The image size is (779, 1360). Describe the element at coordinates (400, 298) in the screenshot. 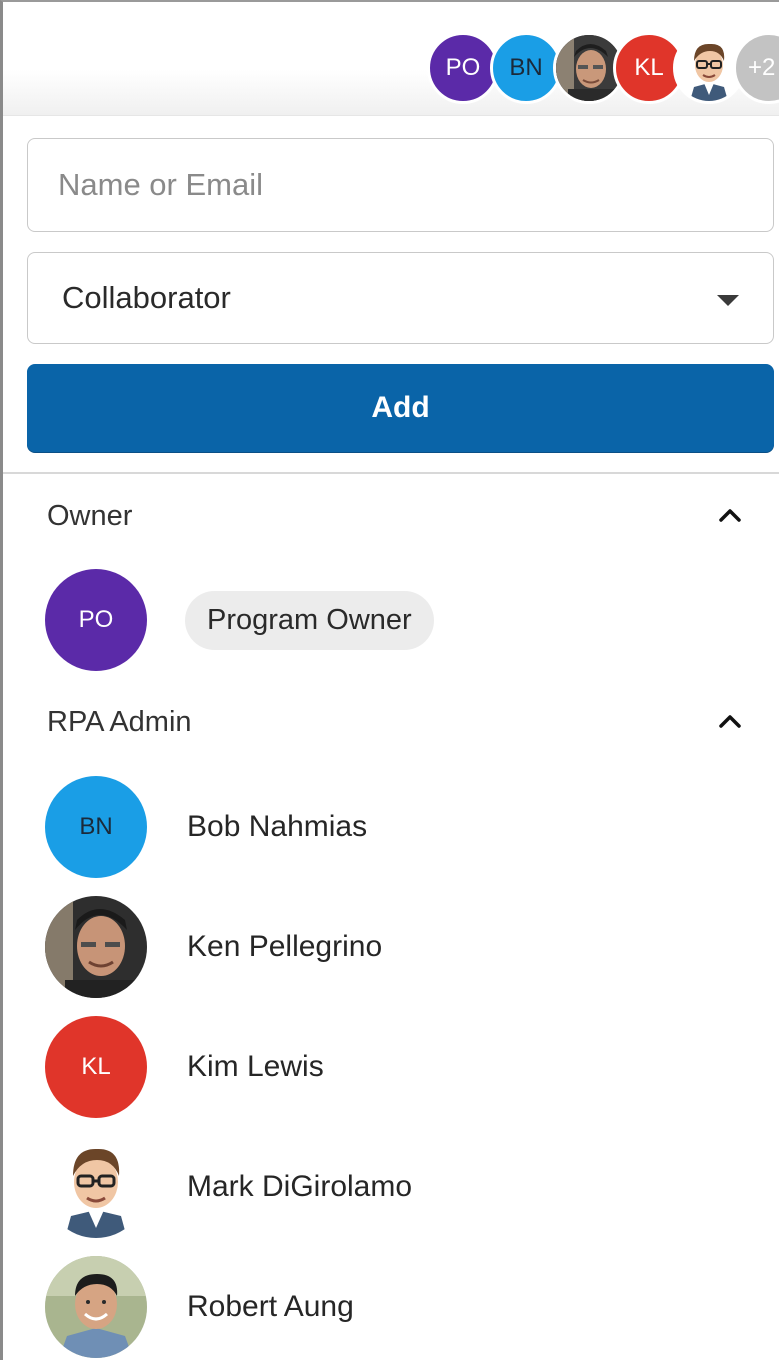

I see `role-select: Collaborator` at that location.